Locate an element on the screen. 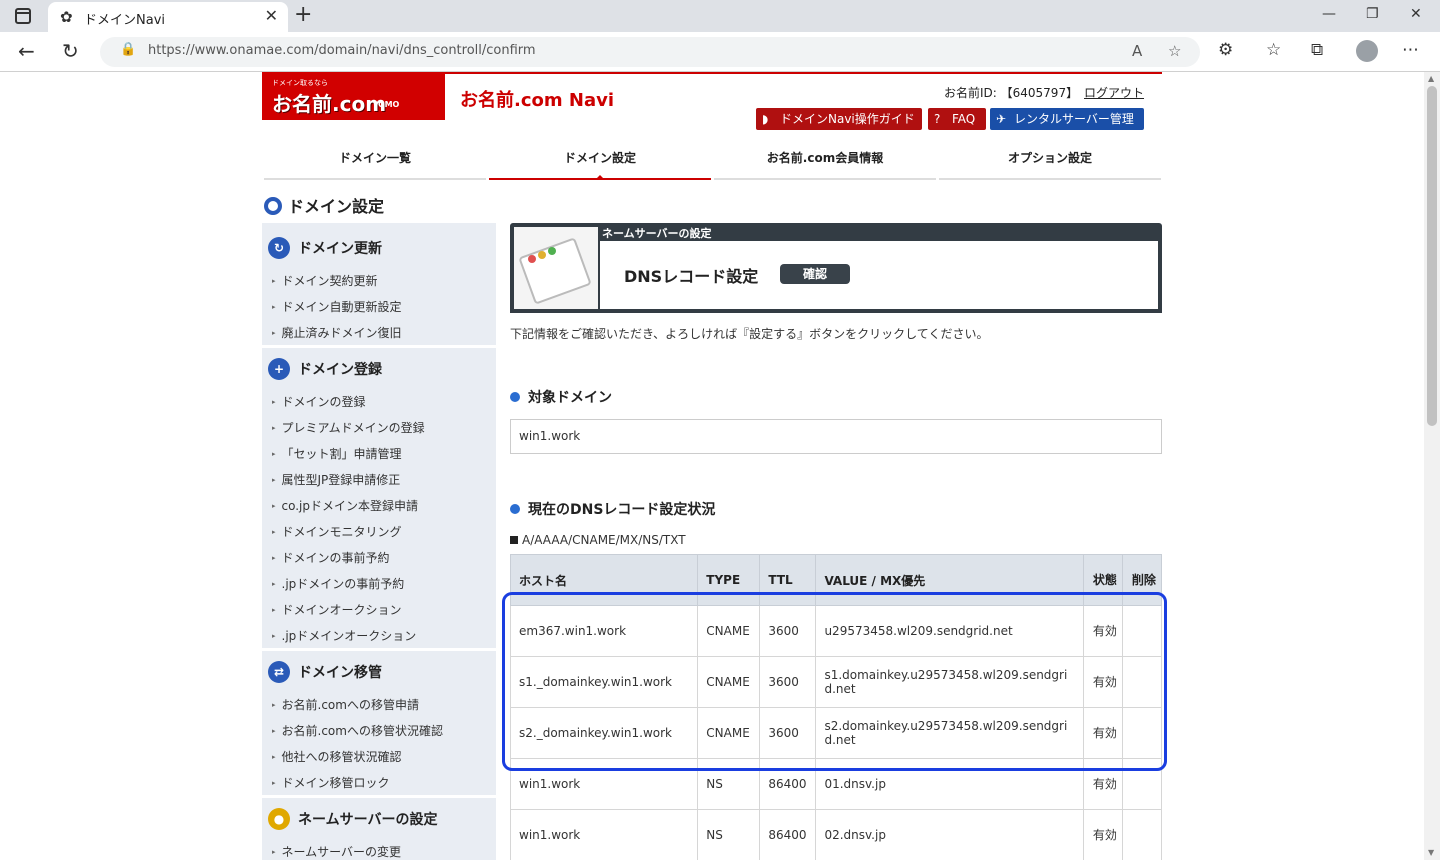  favorite-add-icon: ☆ is located at coordinates (1174, 51).